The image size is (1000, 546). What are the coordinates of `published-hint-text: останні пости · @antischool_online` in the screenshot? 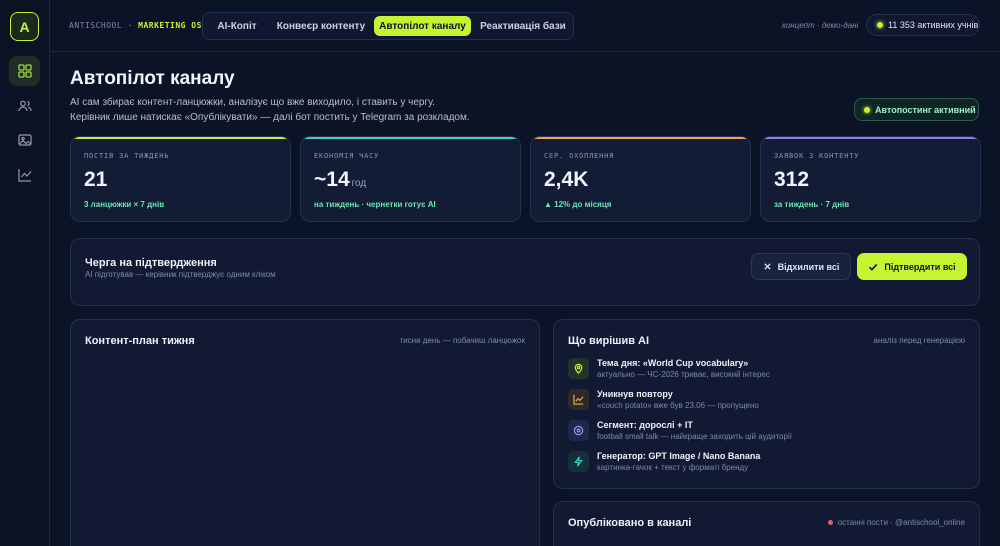 It's located at (901, 522).